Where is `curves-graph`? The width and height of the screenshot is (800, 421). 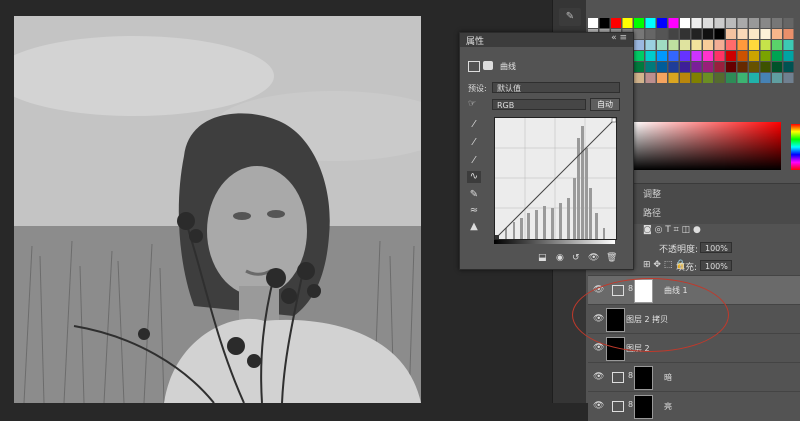 curves-graph is located at coordinates (555, 178).